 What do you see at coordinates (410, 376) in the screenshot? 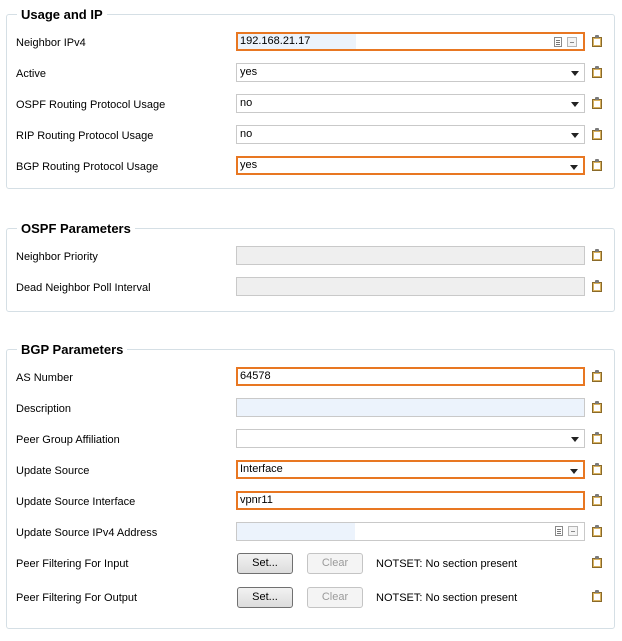
I see `as-number-input: 64578` at bounding box center [410, 376].